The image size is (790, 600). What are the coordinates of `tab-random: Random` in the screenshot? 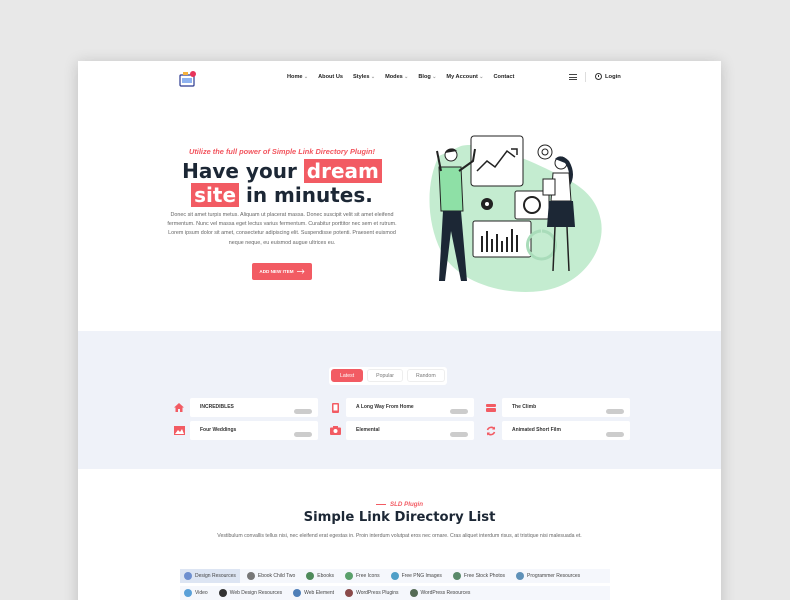 It's located at (426, 375).